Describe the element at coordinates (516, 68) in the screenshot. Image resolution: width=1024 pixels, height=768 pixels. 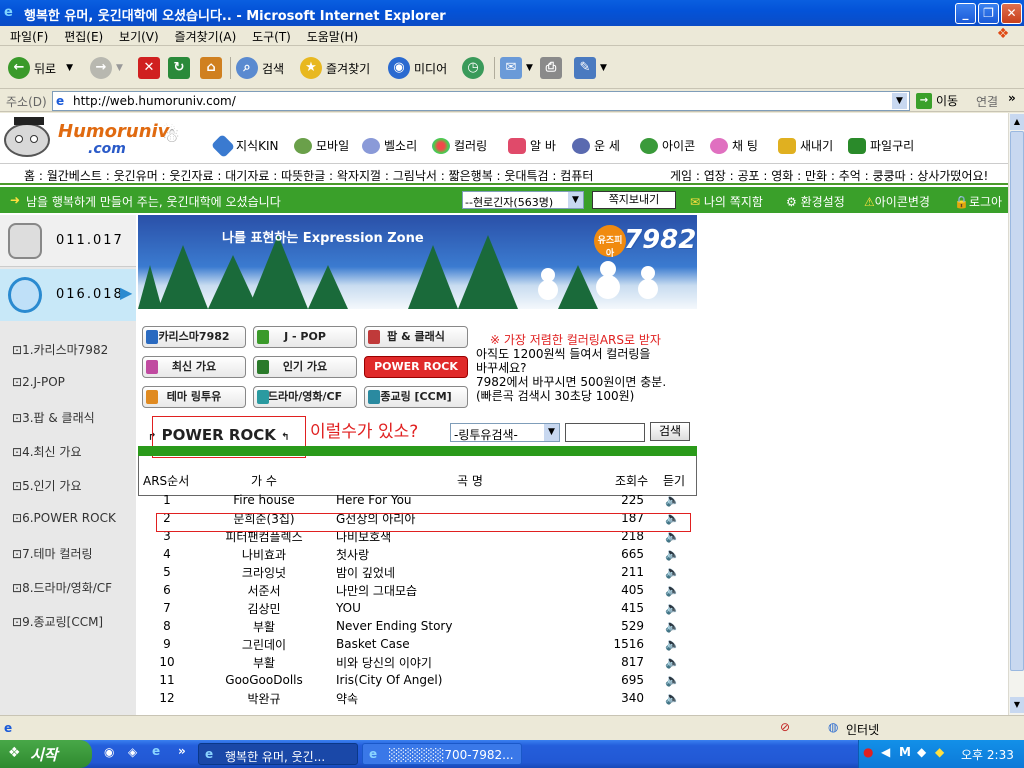
I see `mail-button: ✉ ▼` at that location.